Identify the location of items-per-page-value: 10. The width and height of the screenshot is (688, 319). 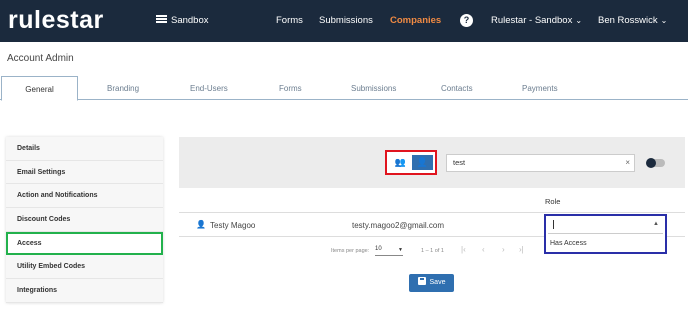
(378, 249).